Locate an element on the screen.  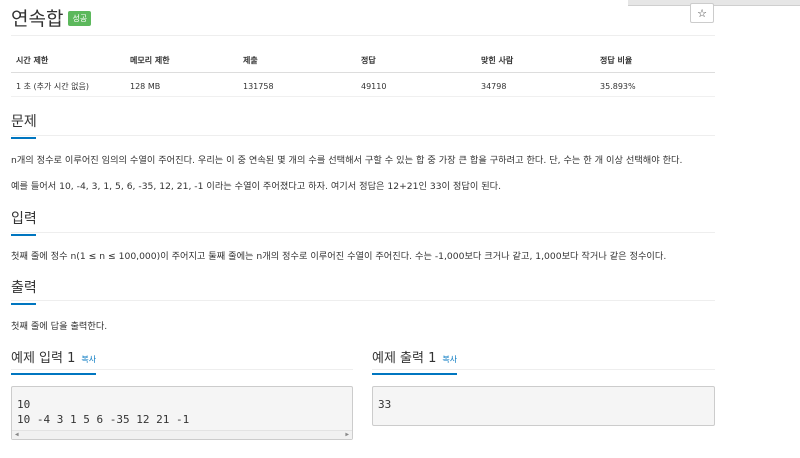
output-heading: 출력 is located at coordinates (24, 291).